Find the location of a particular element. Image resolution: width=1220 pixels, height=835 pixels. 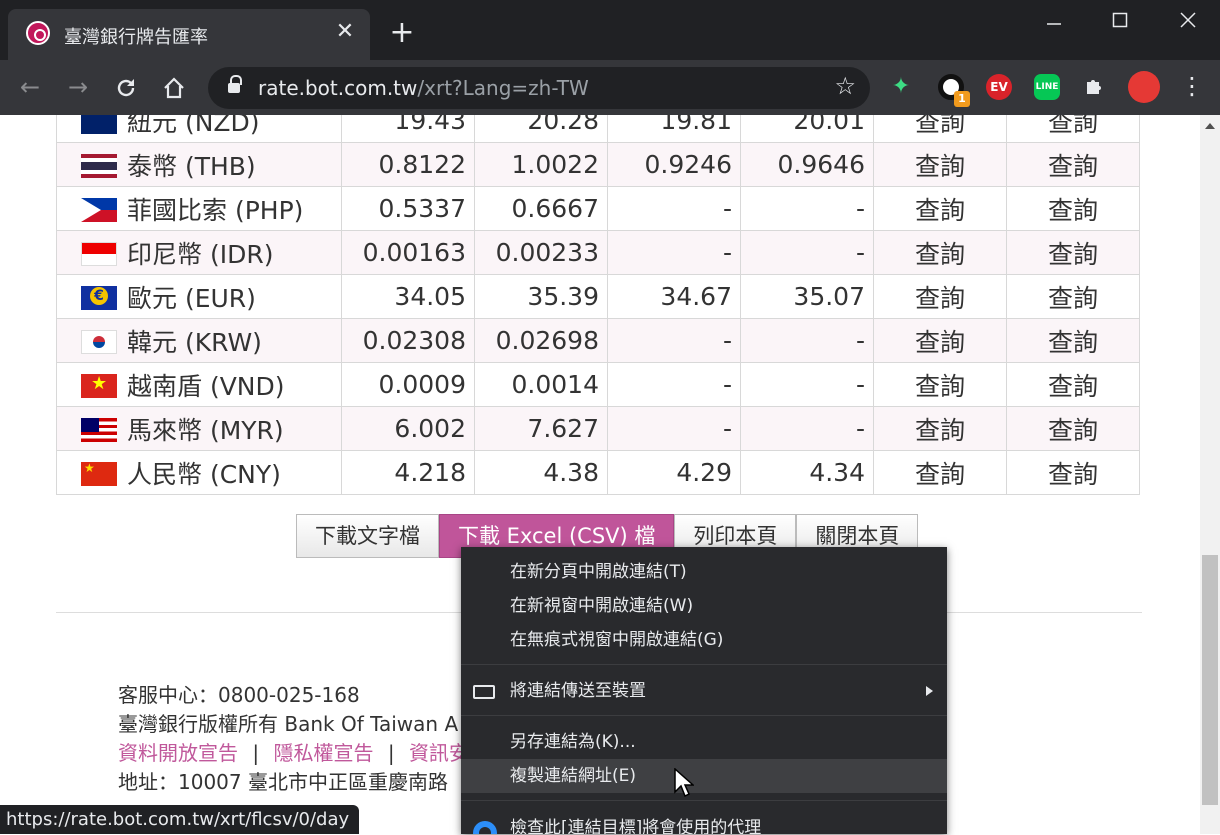

devices-icon is located at coordinates (484, 692).